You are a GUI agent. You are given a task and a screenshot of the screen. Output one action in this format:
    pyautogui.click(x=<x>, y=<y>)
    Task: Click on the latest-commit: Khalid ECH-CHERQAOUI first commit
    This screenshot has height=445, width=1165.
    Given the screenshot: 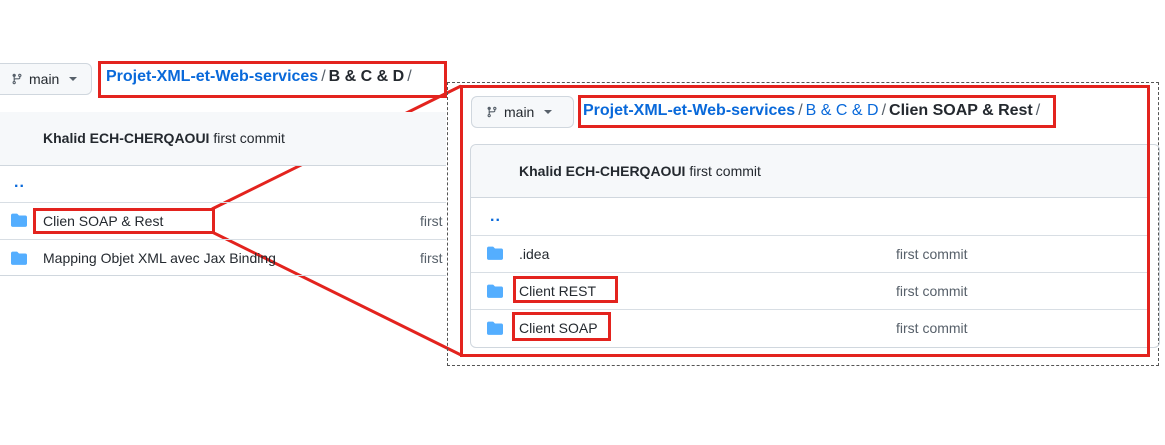 What is the action you would take?
    pyautogui.click(x=164, y=138)
    